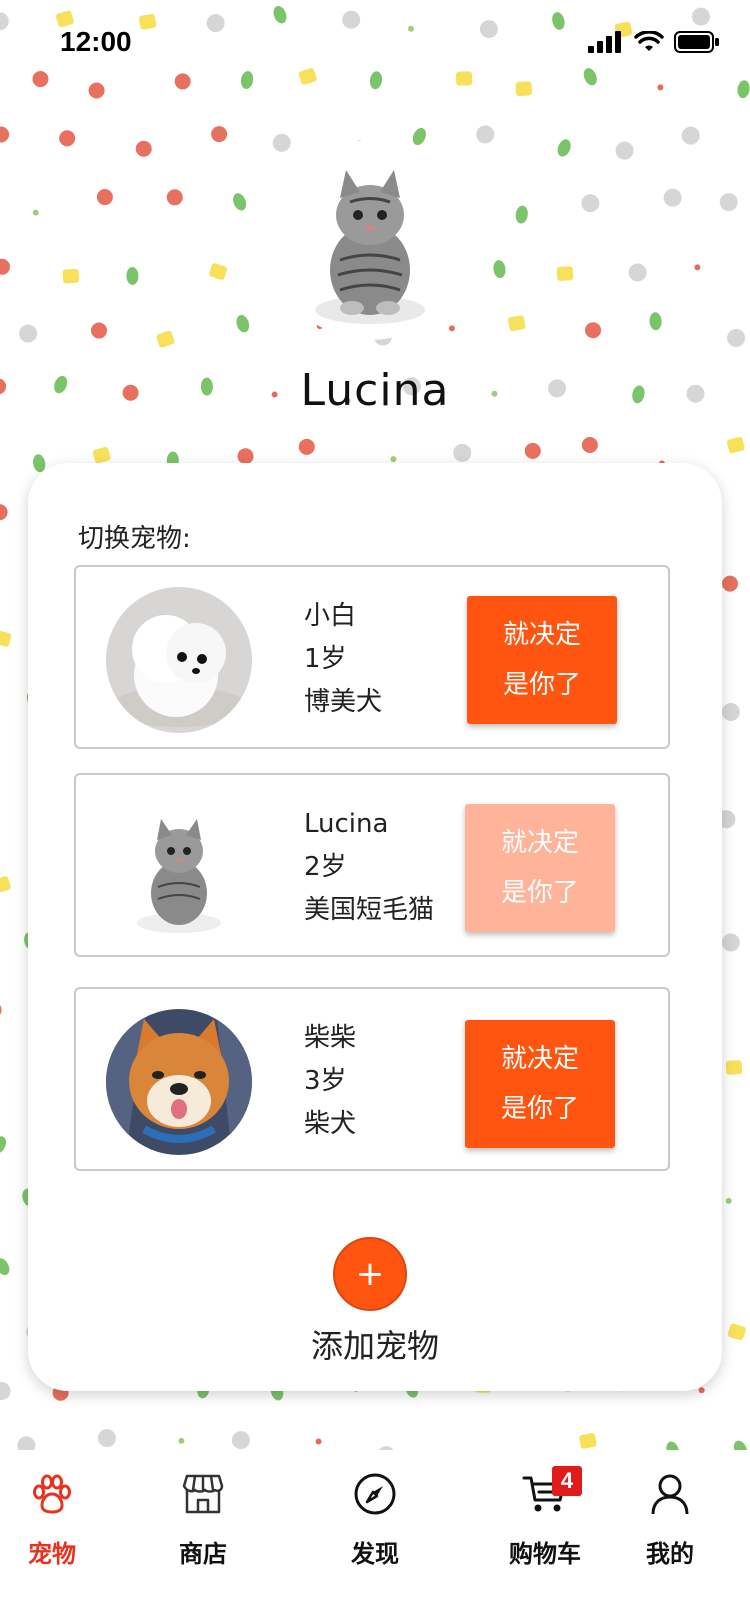 Image resolution: width=750 pixels, height=1624 pixels. I want to click on tab-label: 商店, so click(203, 1554).